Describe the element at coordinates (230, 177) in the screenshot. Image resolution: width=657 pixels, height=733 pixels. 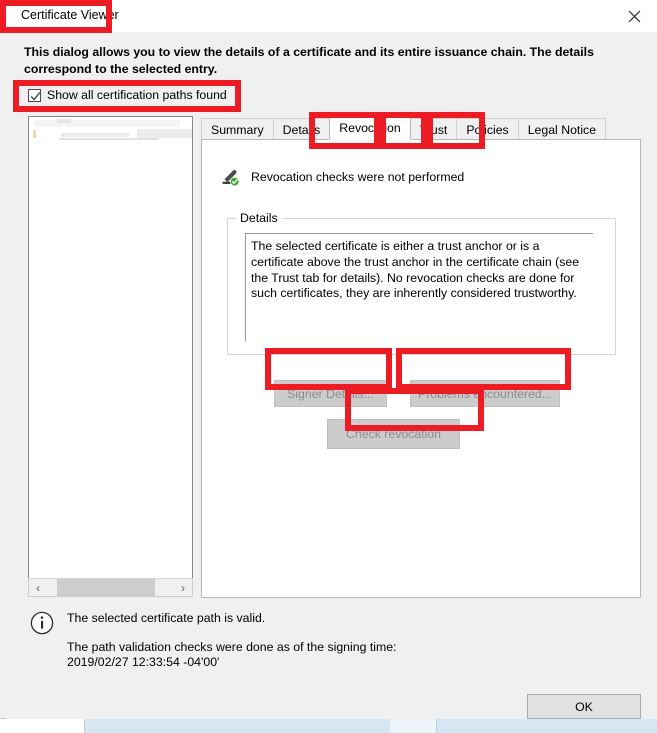
I see `stamp-check-icon` at that location.